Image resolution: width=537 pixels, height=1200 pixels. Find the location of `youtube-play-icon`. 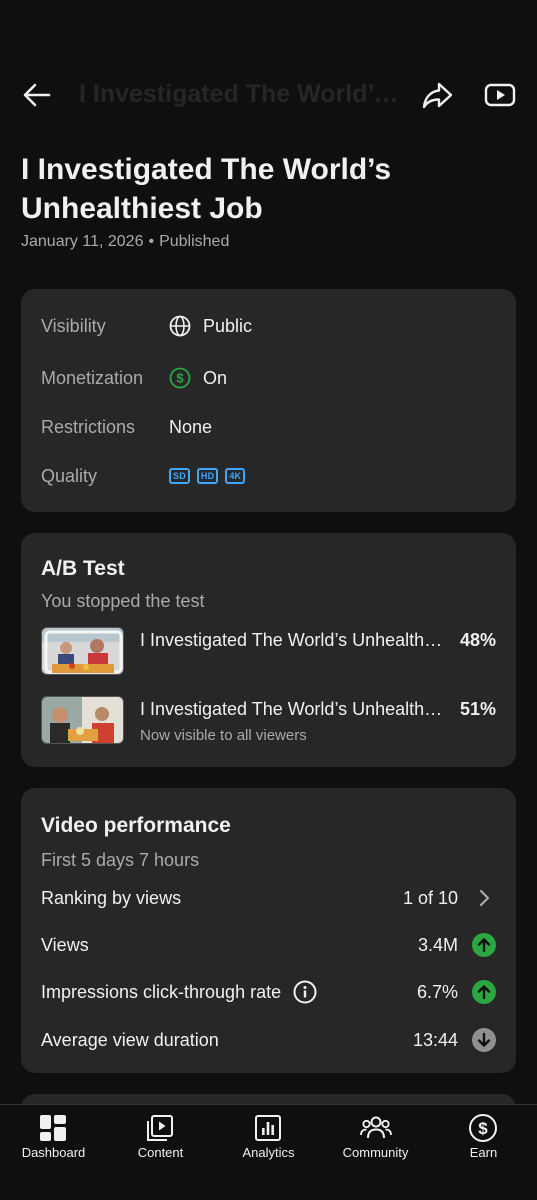

youtube-play-icon is located at coordinates (500, 95).